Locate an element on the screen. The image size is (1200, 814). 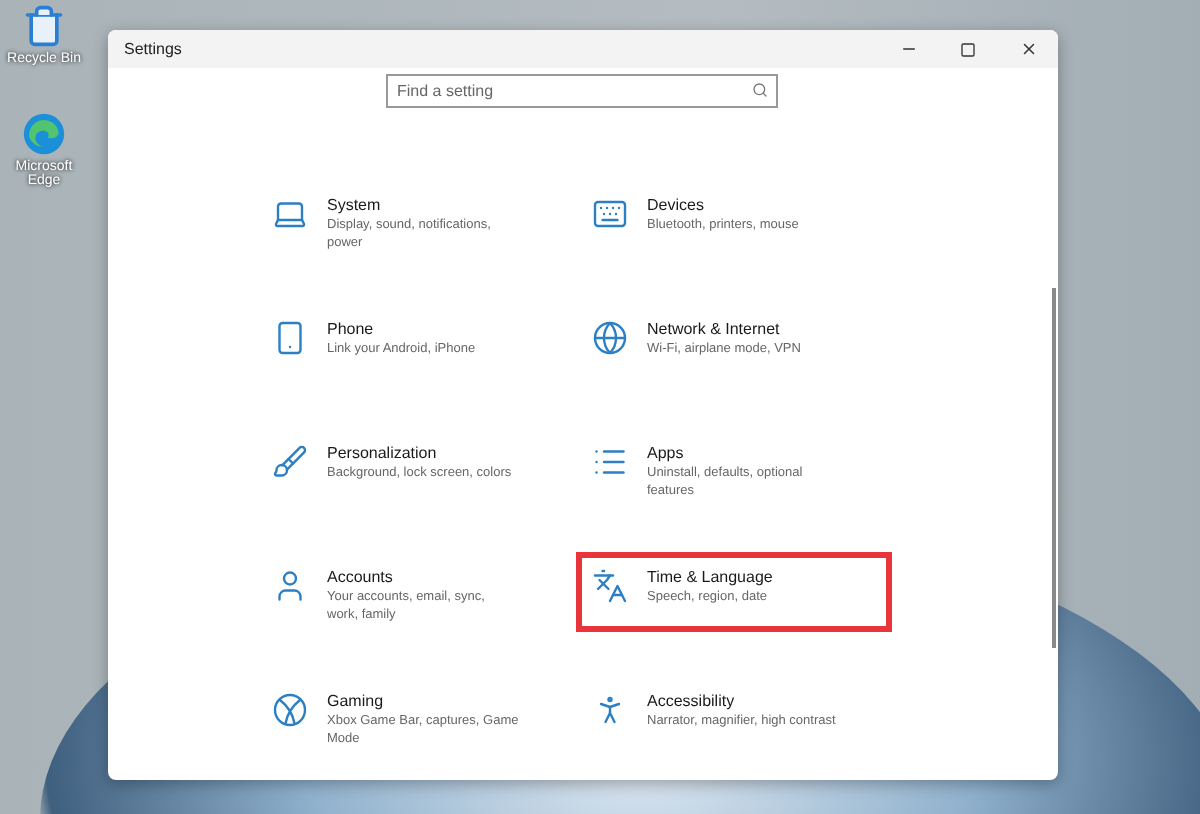
laptop-icon is located at coordinates (289, 214).